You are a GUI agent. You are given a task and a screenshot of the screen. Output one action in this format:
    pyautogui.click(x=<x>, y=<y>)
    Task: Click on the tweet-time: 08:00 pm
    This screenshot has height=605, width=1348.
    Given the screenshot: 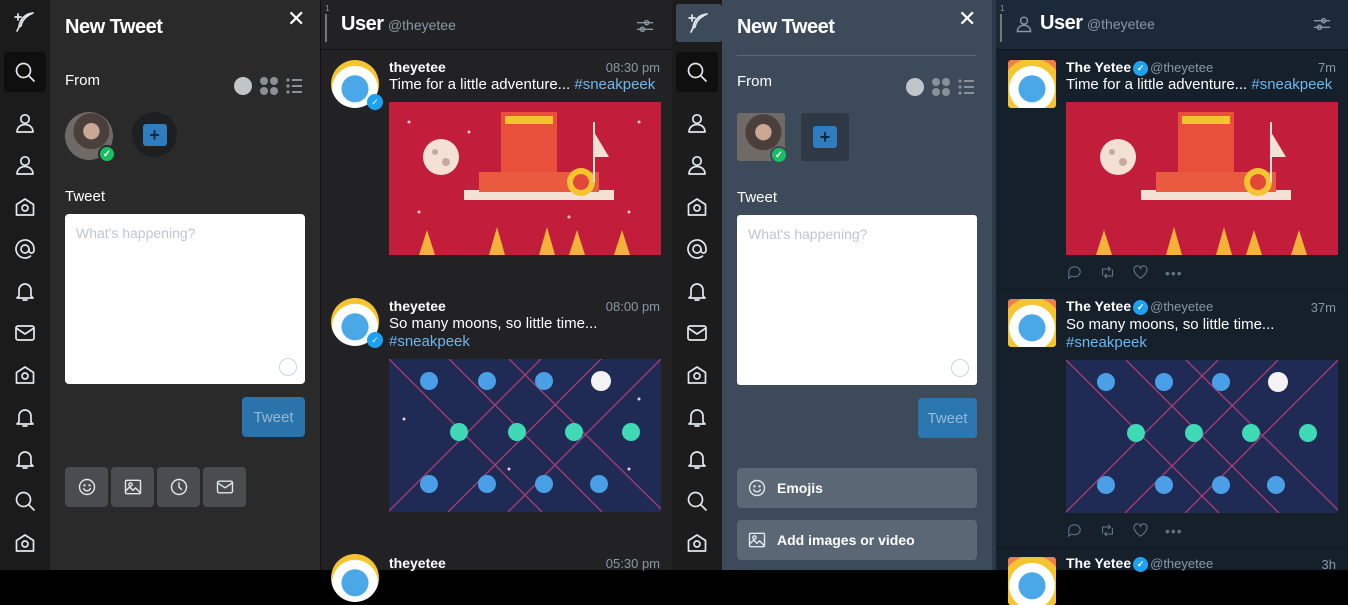 What is the action you would take?
    pyautogui.click(x=633, y=306)
    